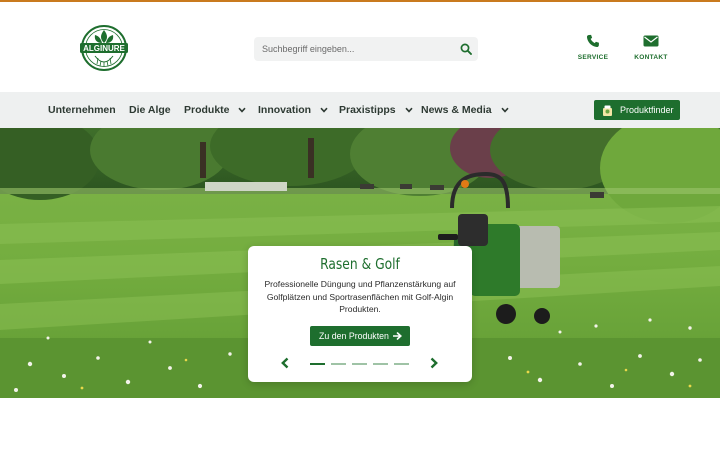  Describe the element at coordinates (647, 110) in the screenshot. I see `produktfinder-label: Produktfinder` at that location.